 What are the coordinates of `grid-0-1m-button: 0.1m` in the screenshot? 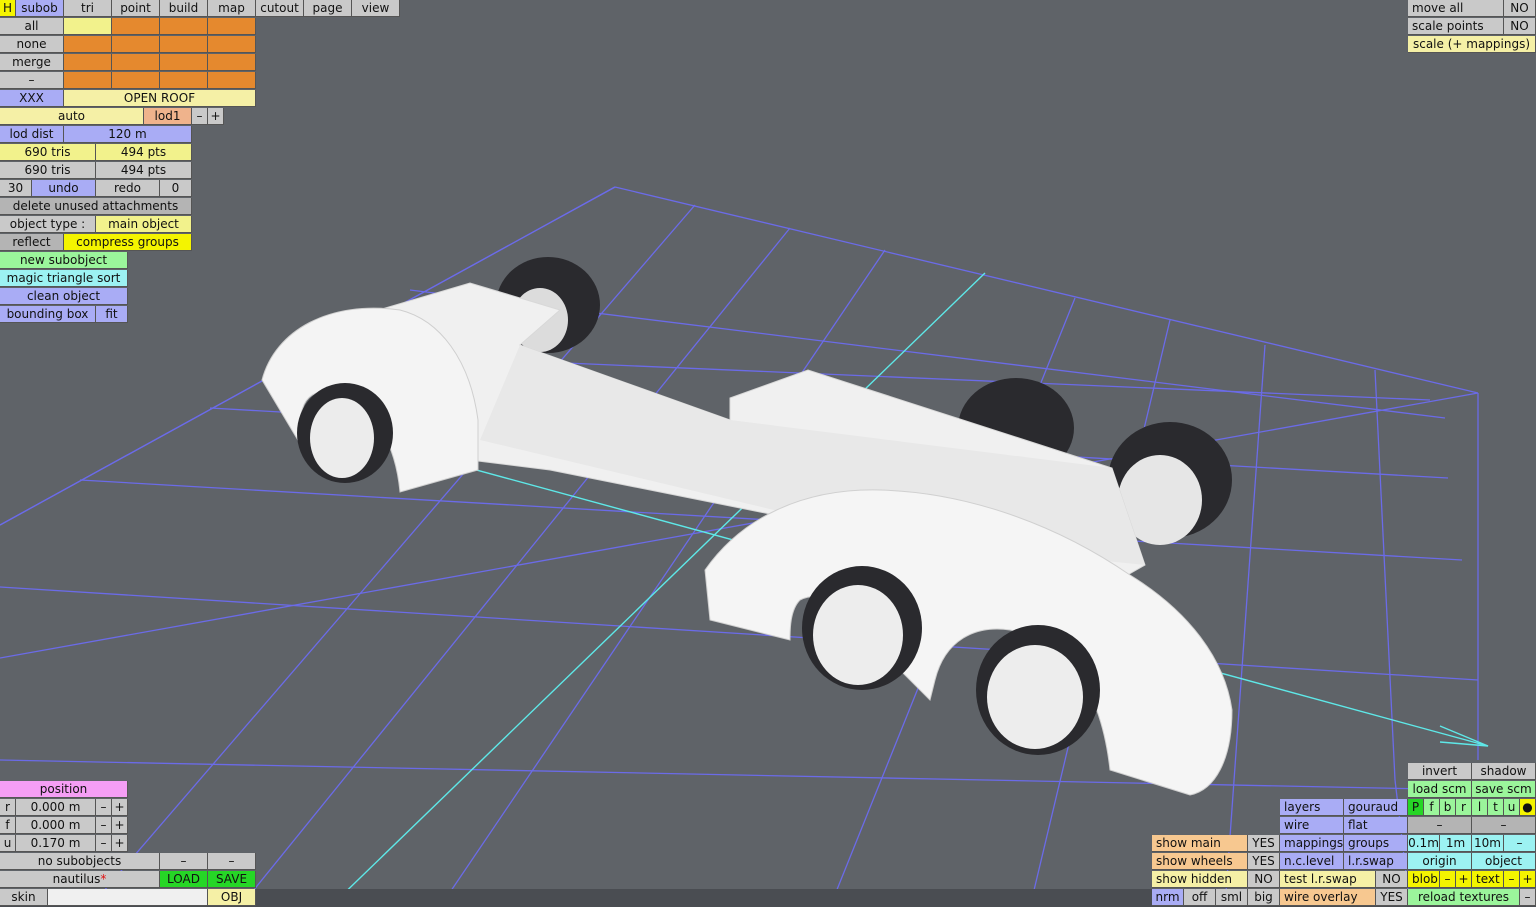 It's located at (1424, 843).